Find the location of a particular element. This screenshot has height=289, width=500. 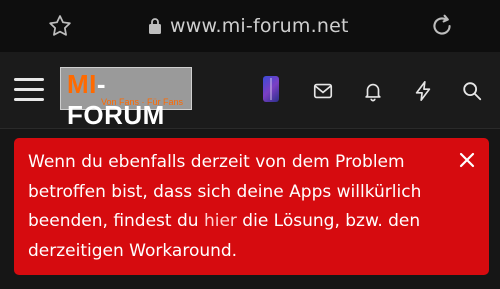

alert-link: hier is located at coordinates (220, 221).